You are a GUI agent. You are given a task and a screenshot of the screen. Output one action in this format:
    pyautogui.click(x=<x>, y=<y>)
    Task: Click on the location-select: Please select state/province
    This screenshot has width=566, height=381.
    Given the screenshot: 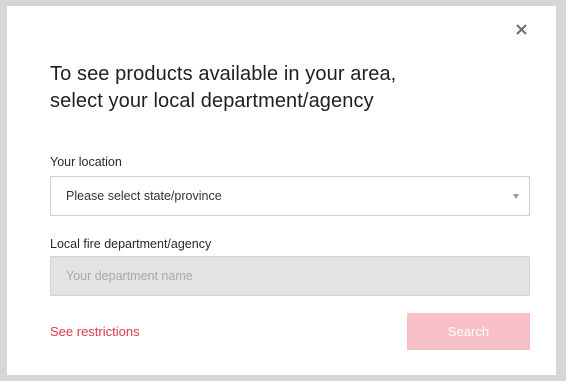 What is the action you would take?
    pyautogui.click(x=290, y=196)
    